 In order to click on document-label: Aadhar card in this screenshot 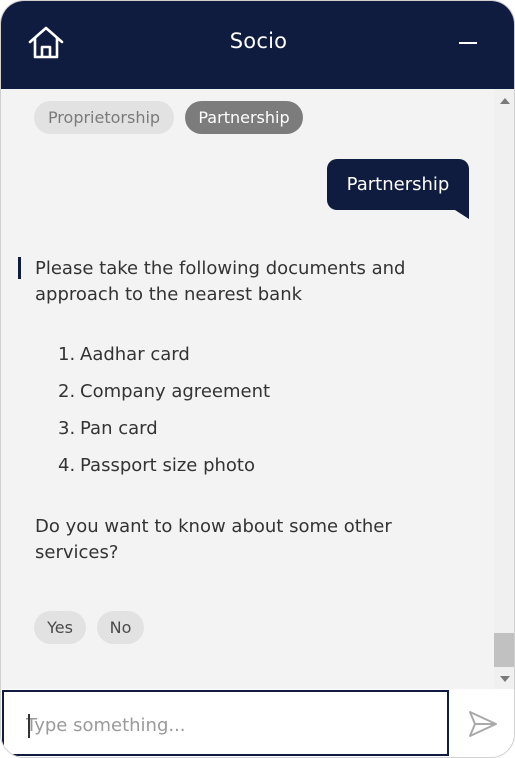, I will do `click(135, 354)`.